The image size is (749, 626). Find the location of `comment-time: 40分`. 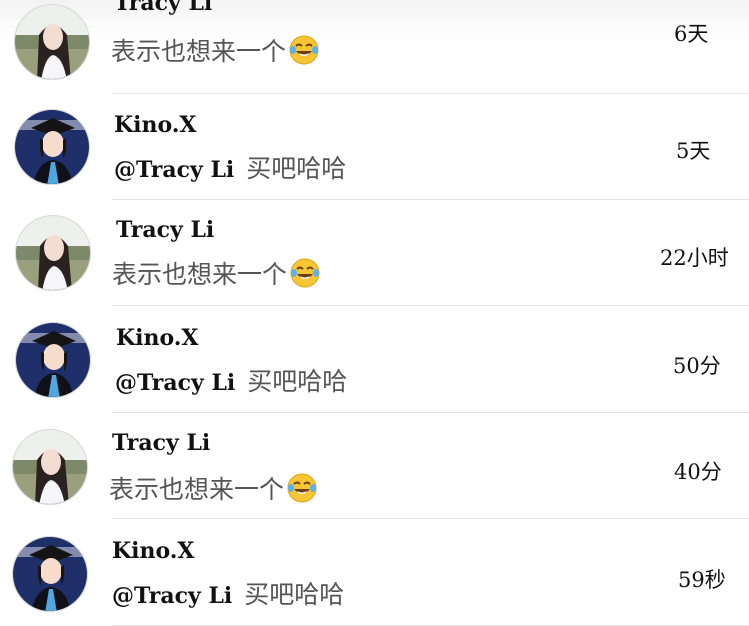

comment-time: 40分 is located at coordinates (698, 472).